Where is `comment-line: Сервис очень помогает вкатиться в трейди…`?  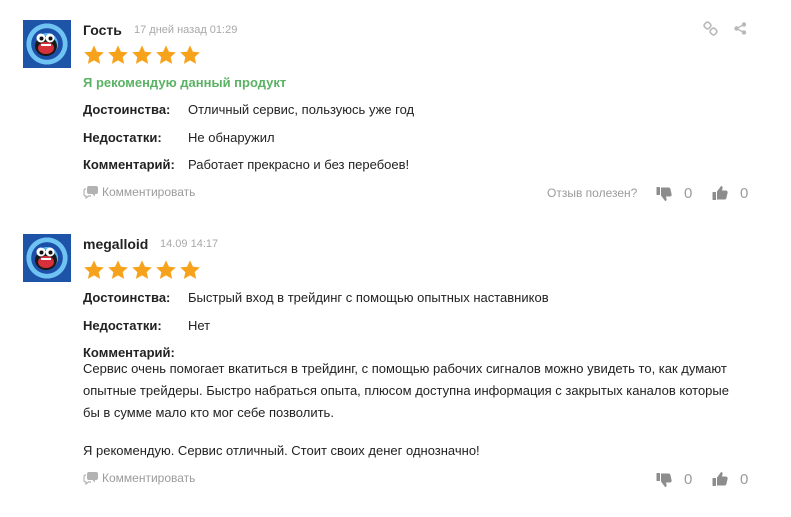
comment-line: Сервис очень помогает вкатиться в трейди… is located at coordinates (405, 368).